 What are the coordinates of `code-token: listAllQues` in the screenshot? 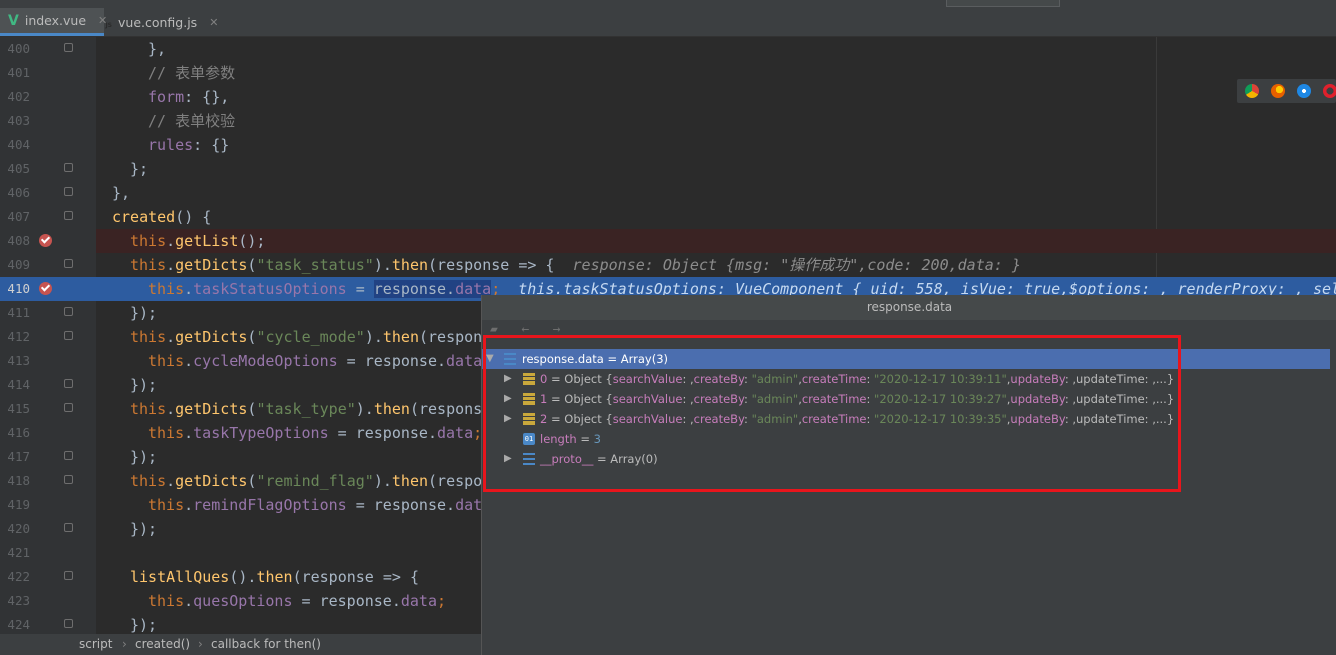 It's located at (180, 577).